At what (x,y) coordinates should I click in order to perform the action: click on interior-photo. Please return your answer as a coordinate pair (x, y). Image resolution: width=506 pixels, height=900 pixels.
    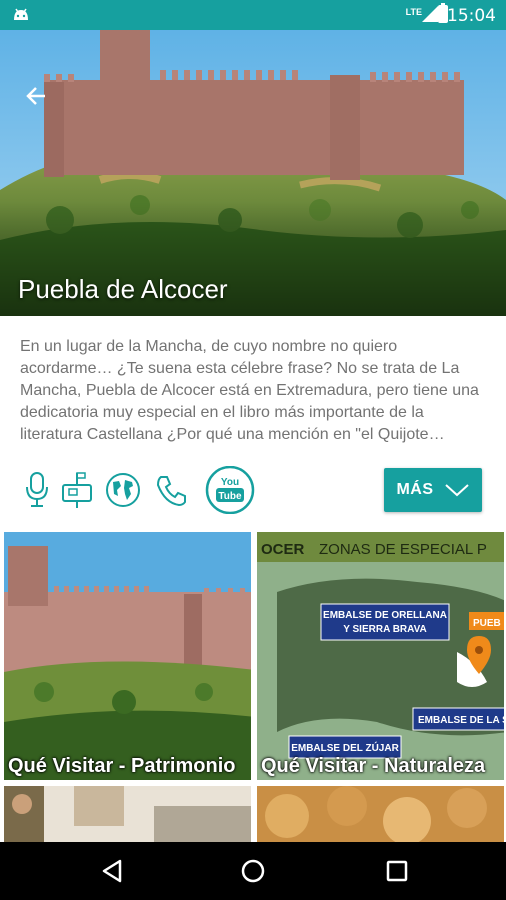
    Looking at the image, I should click on (127, 814).